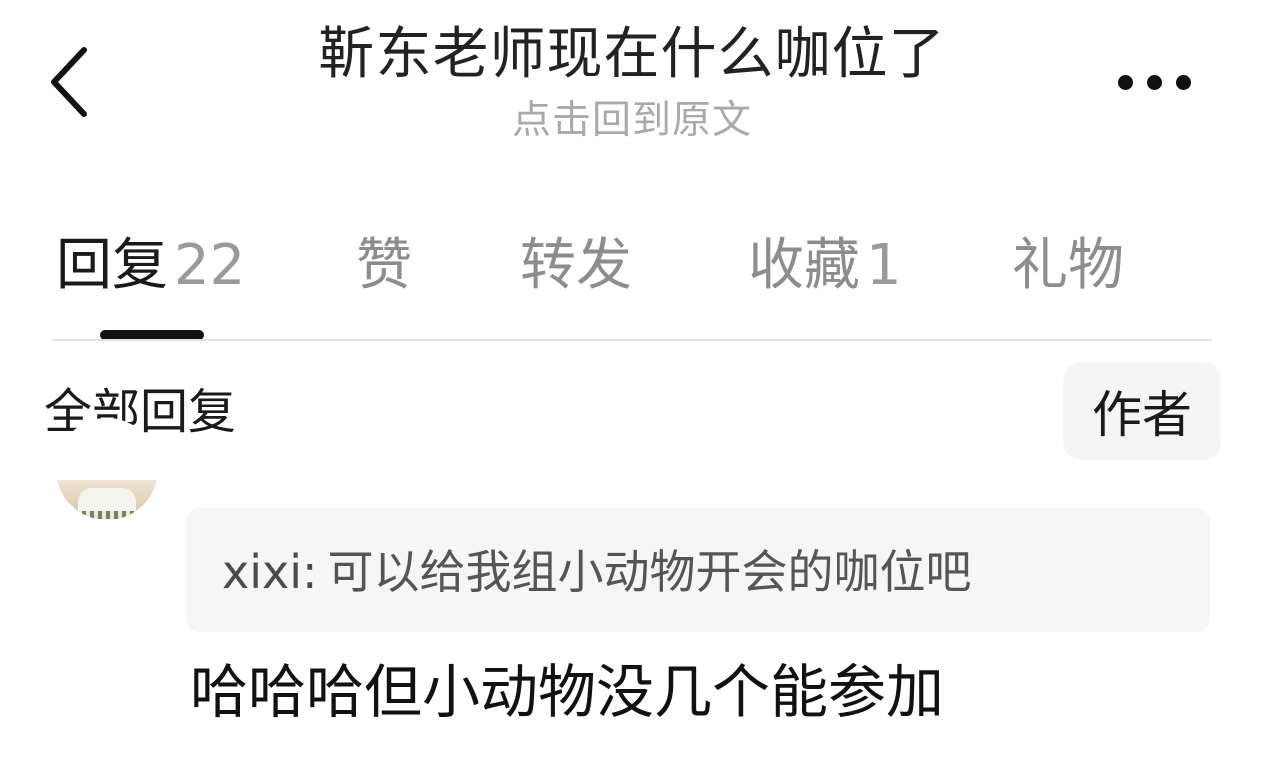 The image size is (1264, 765). I want to click on tab-count: 22, so click(210, 265).